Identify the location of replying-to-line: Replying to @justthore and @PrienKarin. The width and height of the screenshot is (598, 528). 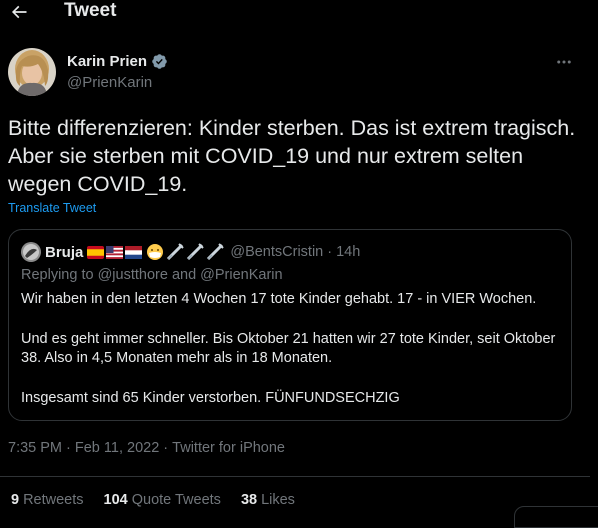
(152, 275).